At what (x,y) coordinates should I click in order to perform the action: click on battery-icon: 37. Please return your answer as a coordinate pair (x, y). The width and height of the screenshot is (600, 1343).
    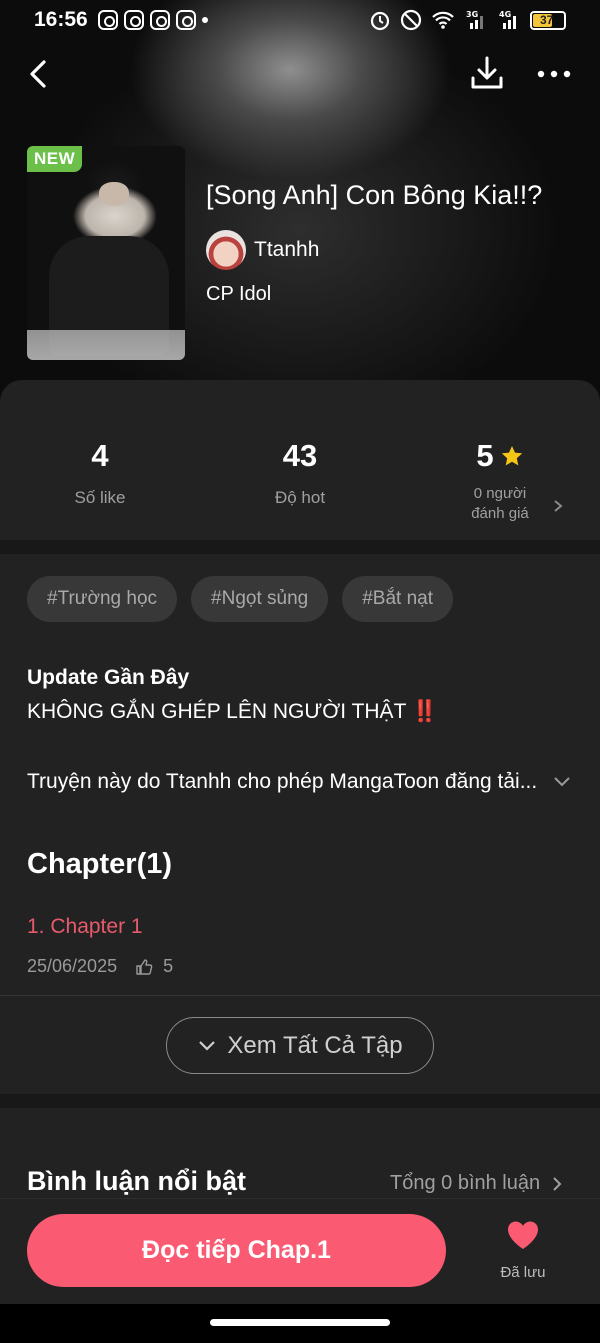
    Looking at the image, I should click on (548, 20).